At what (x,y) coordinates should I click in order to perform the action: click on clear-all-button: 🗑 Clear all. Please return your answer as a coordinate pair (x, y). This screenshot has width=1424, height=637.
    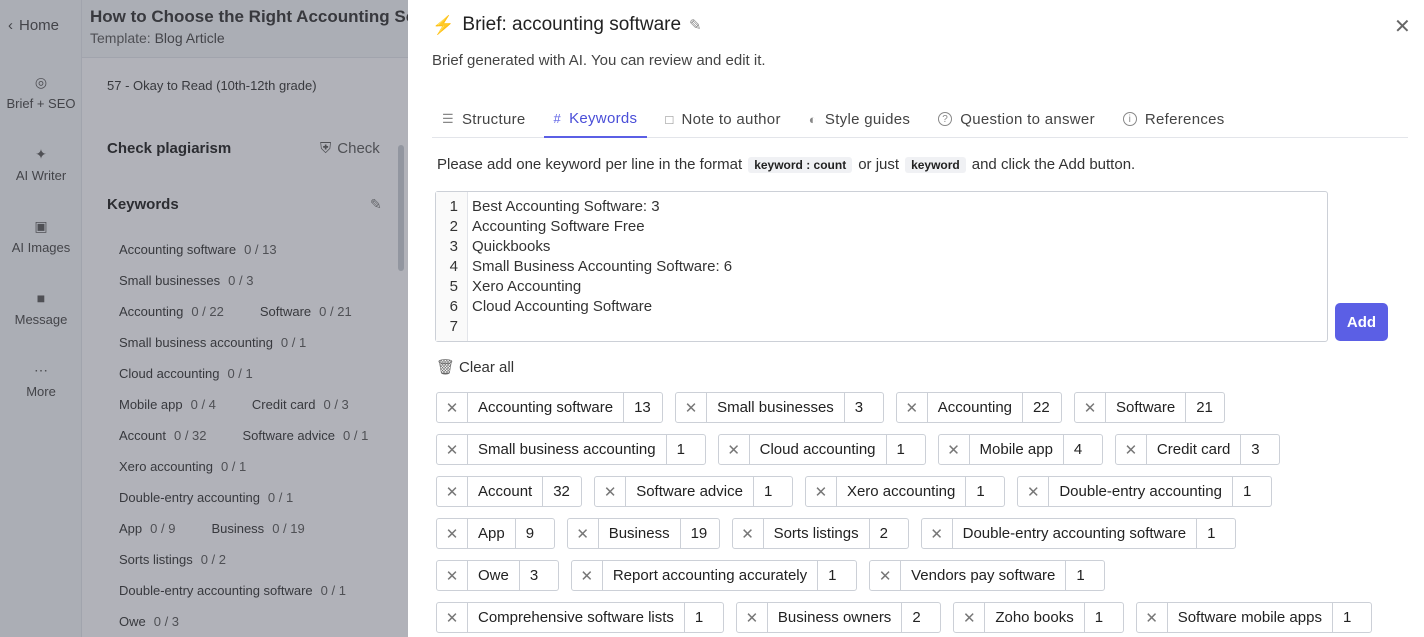
    Looking at the image, I should click on (475, 367).